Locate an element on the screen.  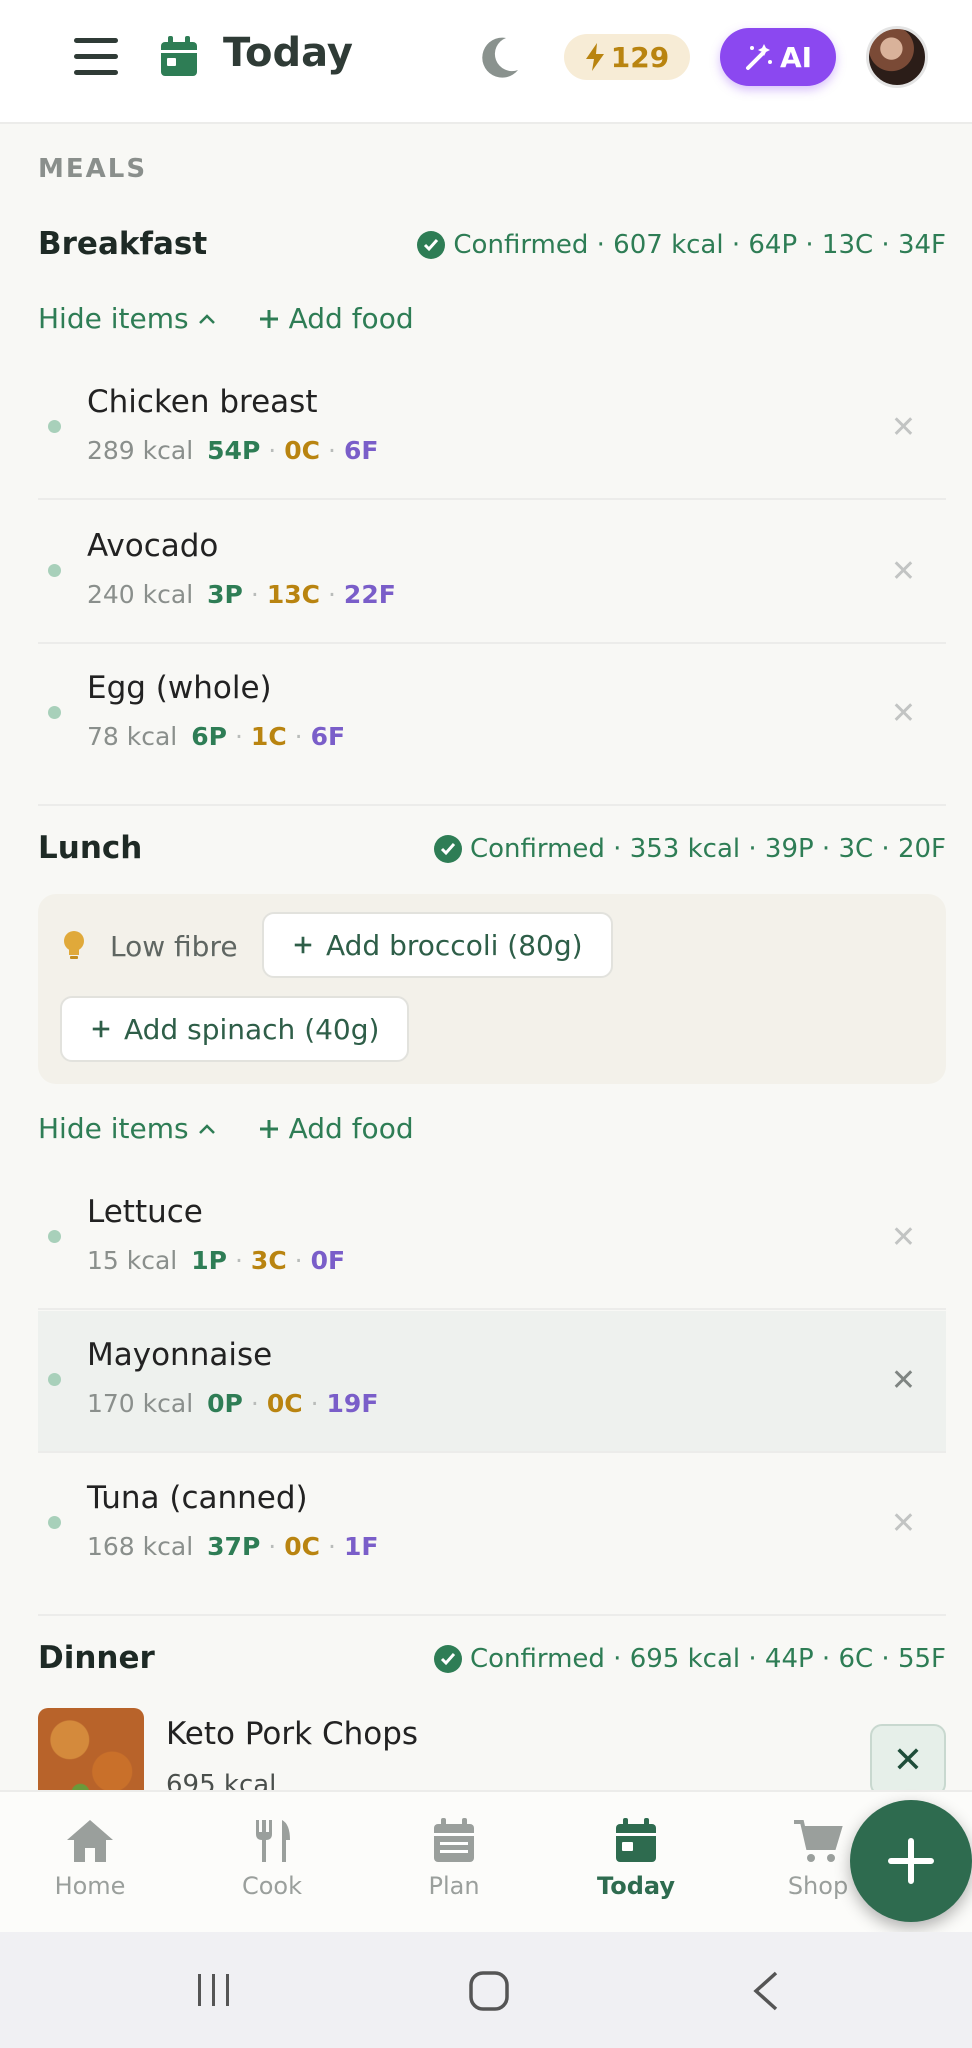
food-item: Avocado 240 kcal 3P · 13C · 22F ✕ is located at coordinates (492, 573).